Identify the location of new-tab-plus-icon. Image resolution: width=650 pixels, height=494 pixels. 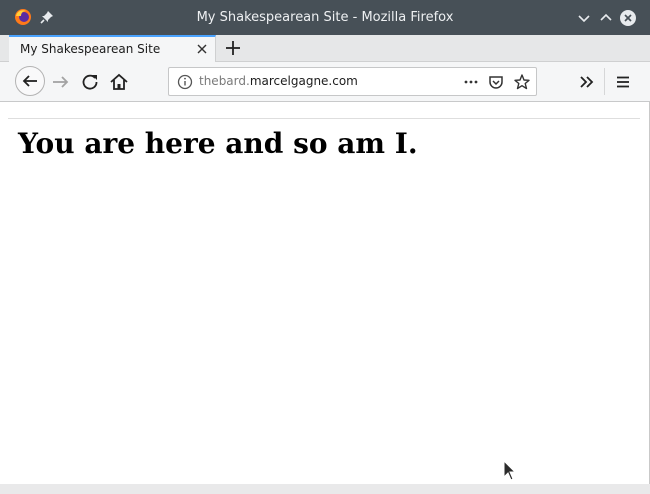
(233, 48).